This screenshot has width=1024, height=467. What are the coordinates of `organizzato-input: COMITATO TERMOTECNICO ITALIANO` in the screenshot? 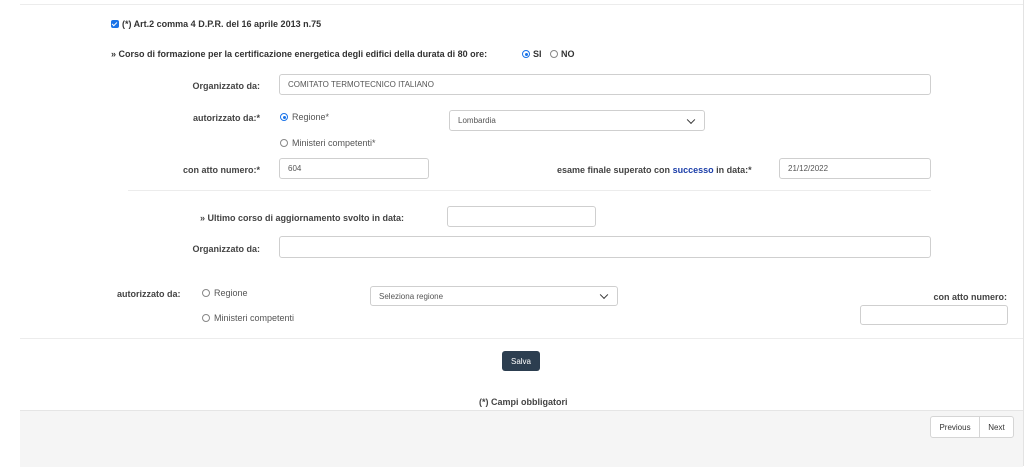 It's located at (605, 84).